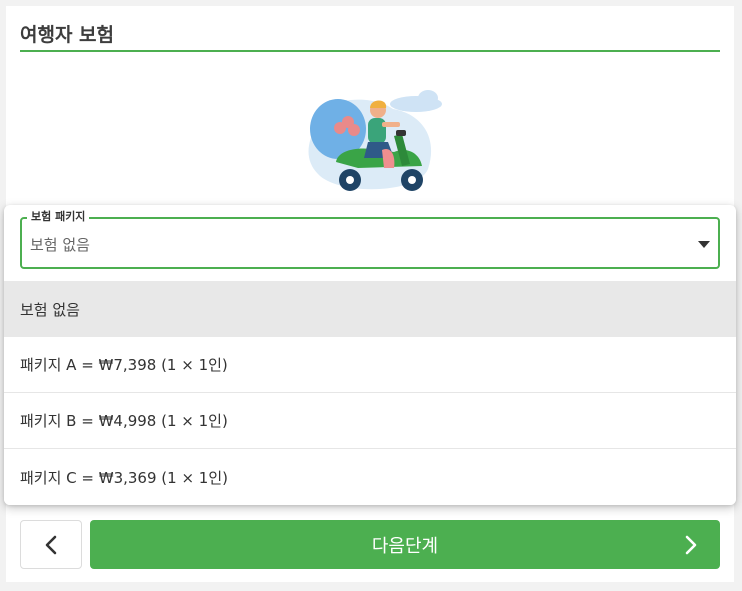 The height and width of the screenshot is (591, 742). Describe the element at coordinates (370, 239) in the screenshot. I see `insurance-package-select: 보험 패키지 보험 없음` at that location.